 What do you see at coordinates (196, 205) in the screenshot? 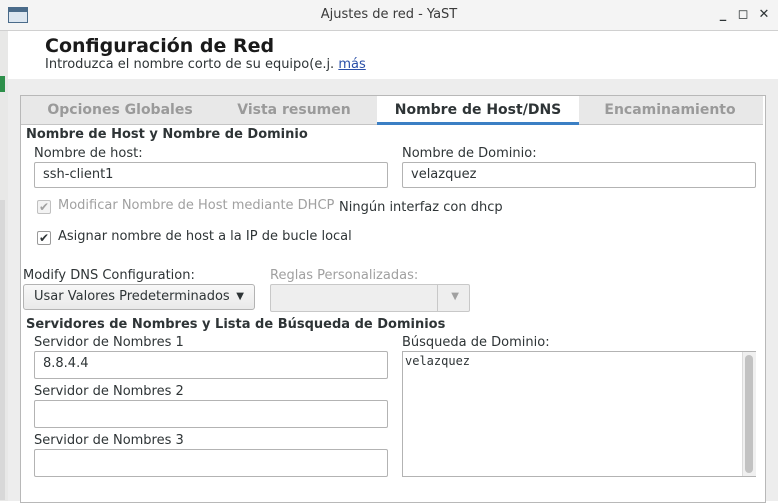
I see `dhcp-hostname-label: Modificar Nombre de Host mediante DHCP` at bounding box center [196, 205].